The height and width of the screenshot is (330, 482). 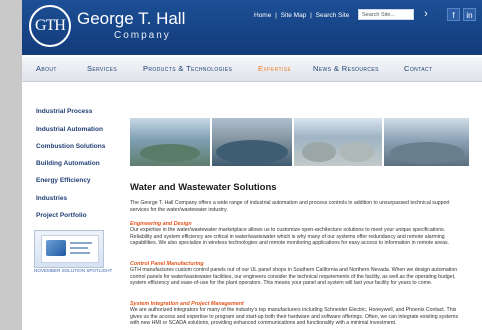 What do you see at coordinates (70, 146) in the screenshot?
I see `sidebar-item-combustion-solutions: Combustion Solutions` at bounding box center [70, 146].